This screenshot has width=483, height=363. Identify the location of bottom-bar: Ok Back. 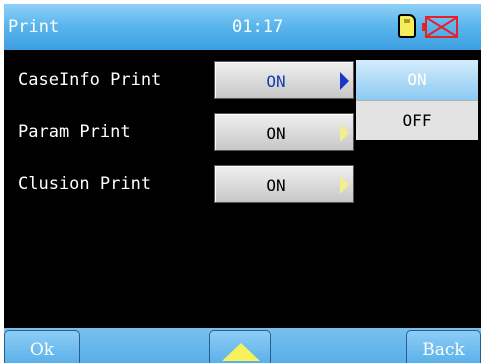
(242, 345).